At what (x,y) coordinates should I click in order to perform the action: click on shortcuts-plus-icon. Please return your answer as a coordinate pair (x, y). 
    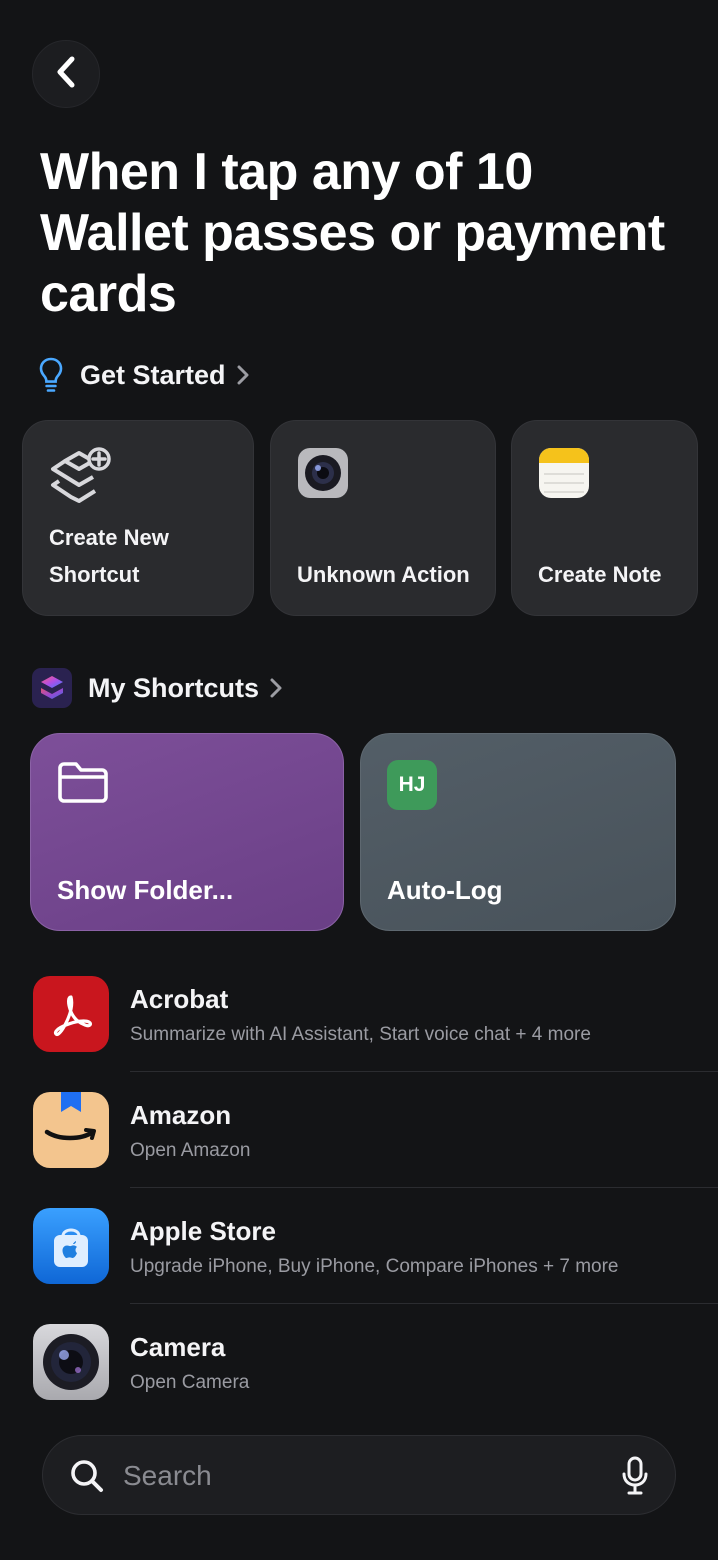
    Looking at the image, I should click on (81, 479).